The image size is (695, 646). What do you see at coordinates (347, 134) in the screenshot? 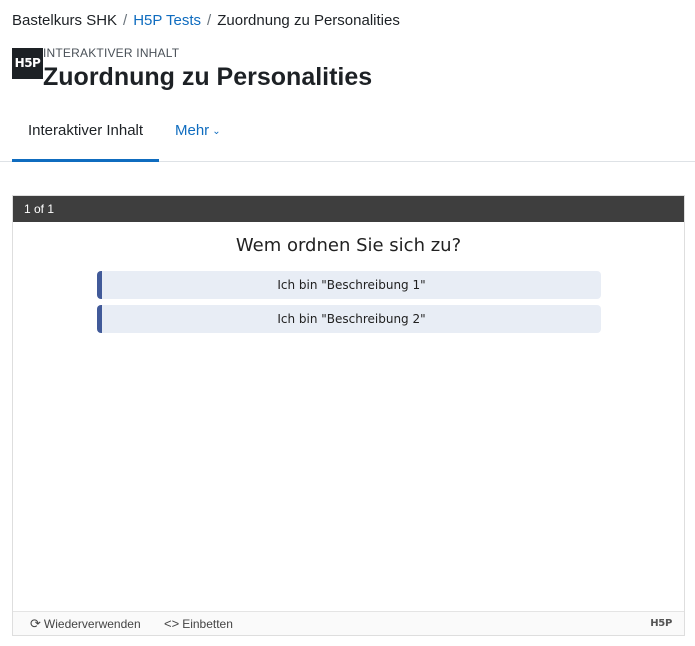
I see `secondary-navigation: Interaktiver Inhalt Mehr ⌄` at bounding box center [347, 134].